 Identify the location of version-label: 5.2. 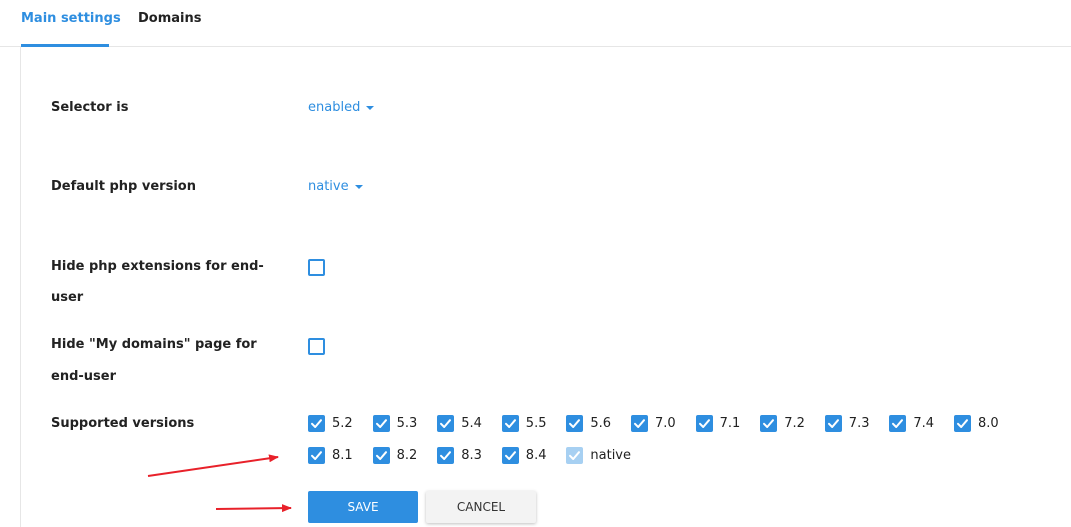
(342, 423).